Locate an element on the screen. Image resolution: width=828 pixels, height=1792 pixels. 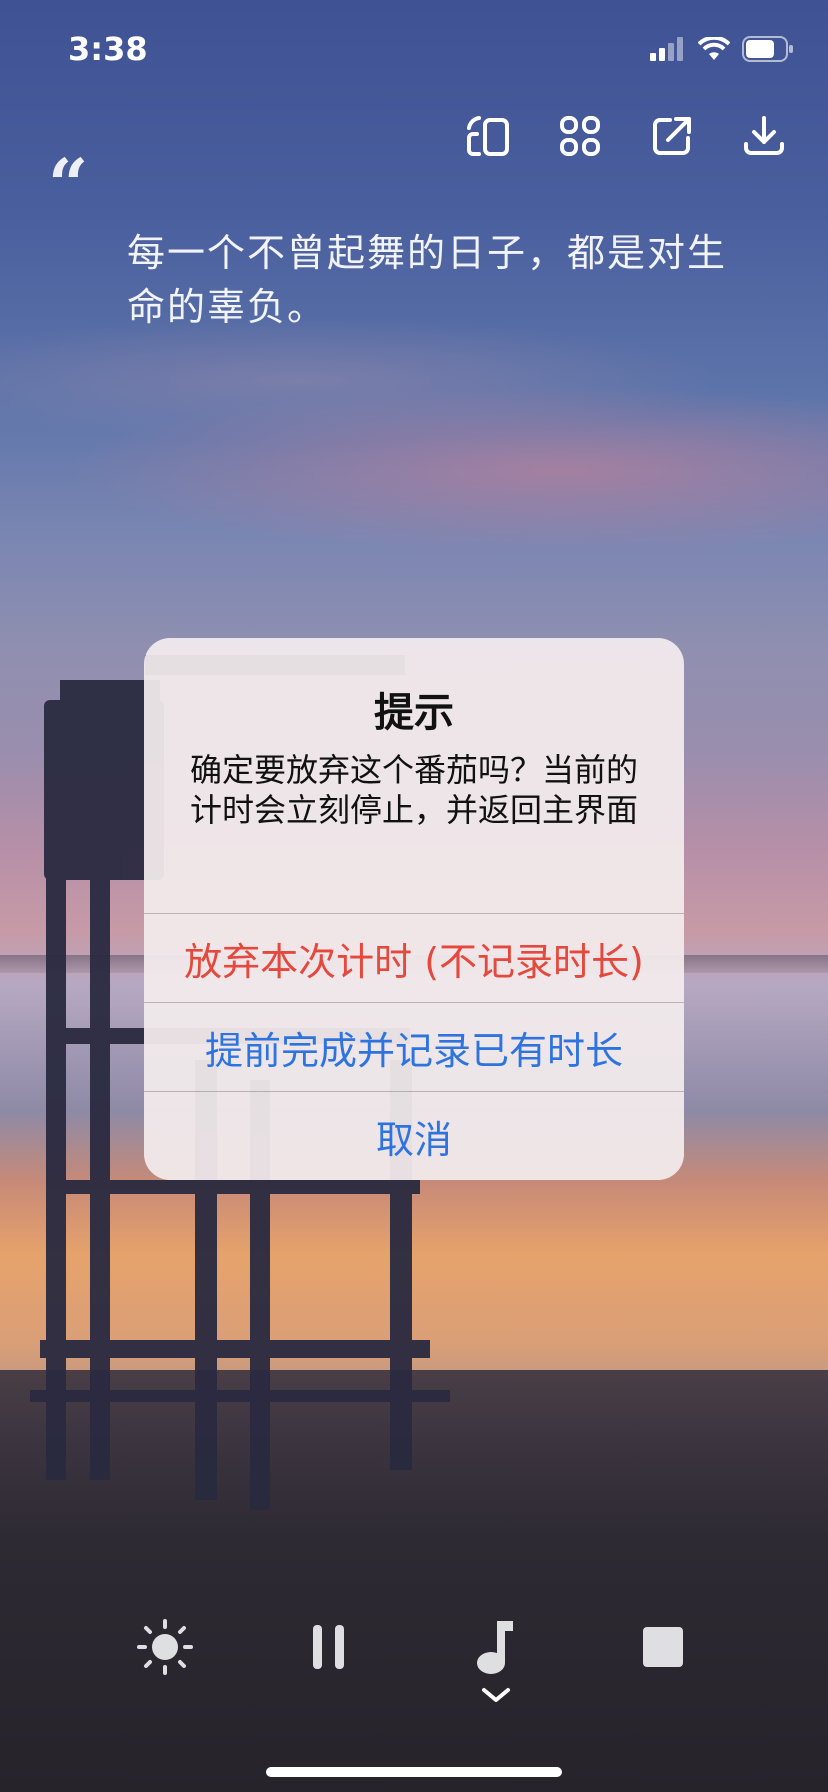
brightness-icon is located at coordinates (165, 1647).